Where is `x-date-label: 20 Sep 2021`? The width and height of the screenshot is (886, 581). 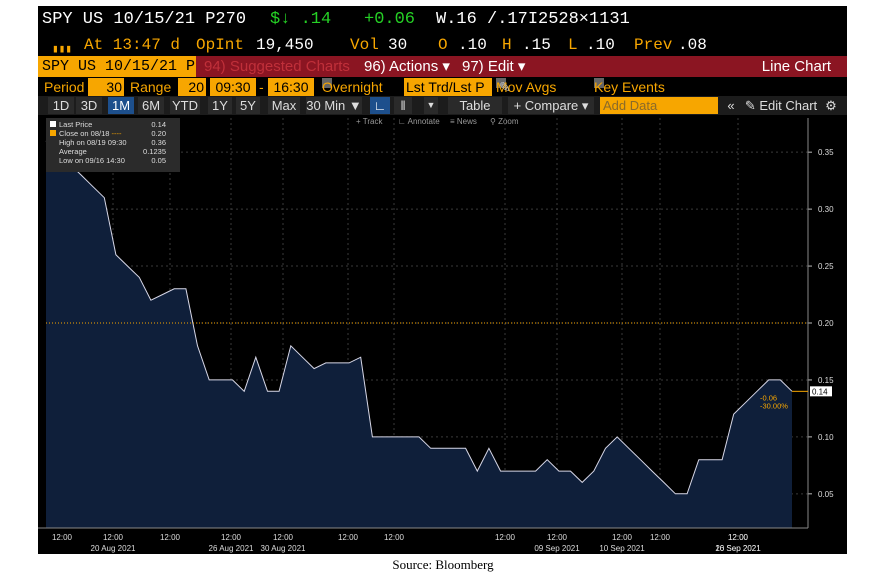 x-date-label: 20 Sep 2021 is located at coordinates (738, 548).